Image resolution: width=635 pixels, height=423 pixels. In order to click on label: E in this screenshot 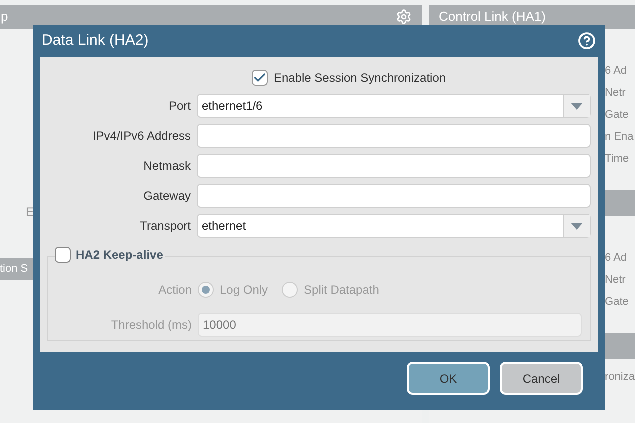, I will do `click(31, 212)`.